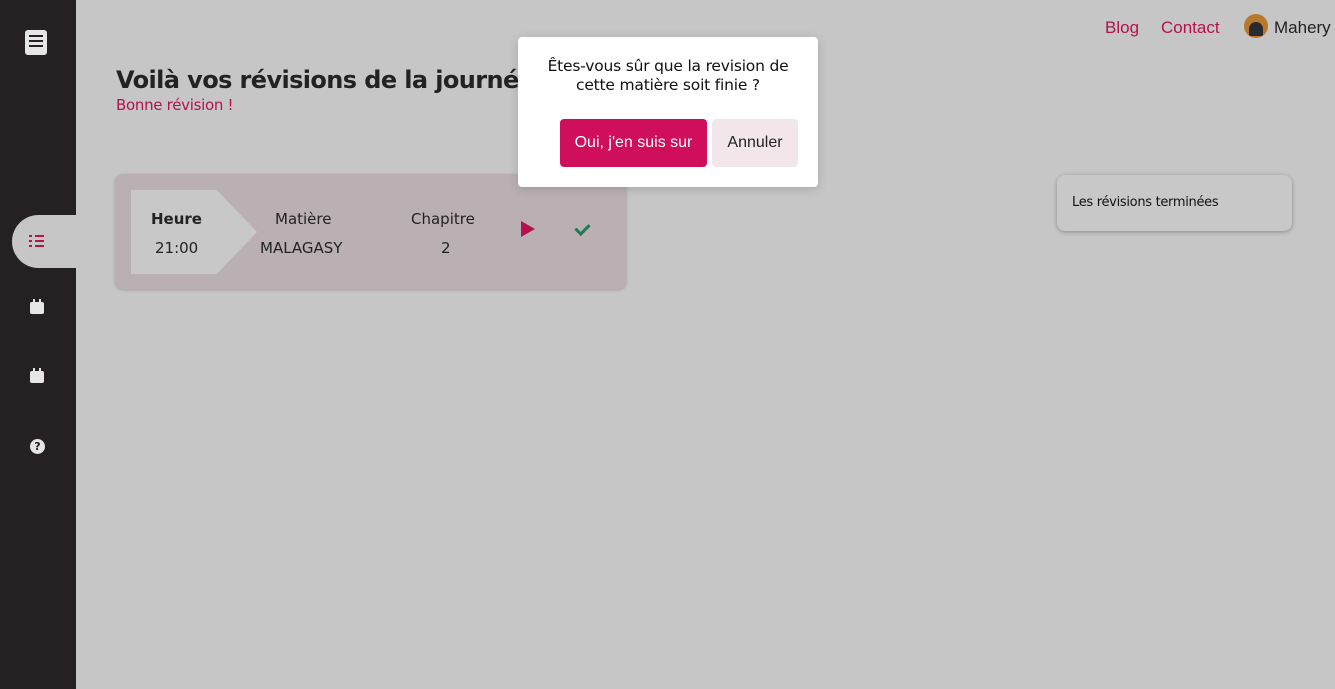  What do you see at coordinates (583, 229) in the screenshot?
I see `check-icon` at bounding box center [583, 229].